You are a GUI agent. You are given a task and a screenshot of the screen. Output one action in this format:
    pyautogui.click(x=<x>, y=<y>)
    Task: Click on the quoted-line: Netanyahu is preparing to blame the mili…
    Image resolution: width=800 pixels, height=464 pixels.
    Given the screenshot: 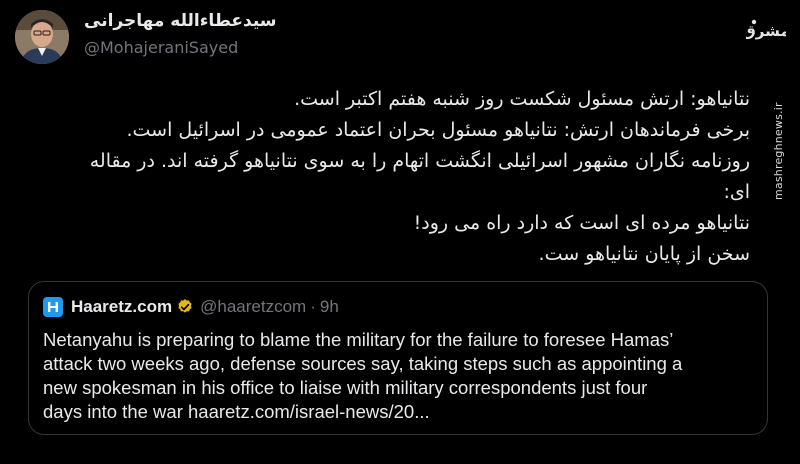 What is the action you would take?
    pyautogui.click(x=358, y=339)
    